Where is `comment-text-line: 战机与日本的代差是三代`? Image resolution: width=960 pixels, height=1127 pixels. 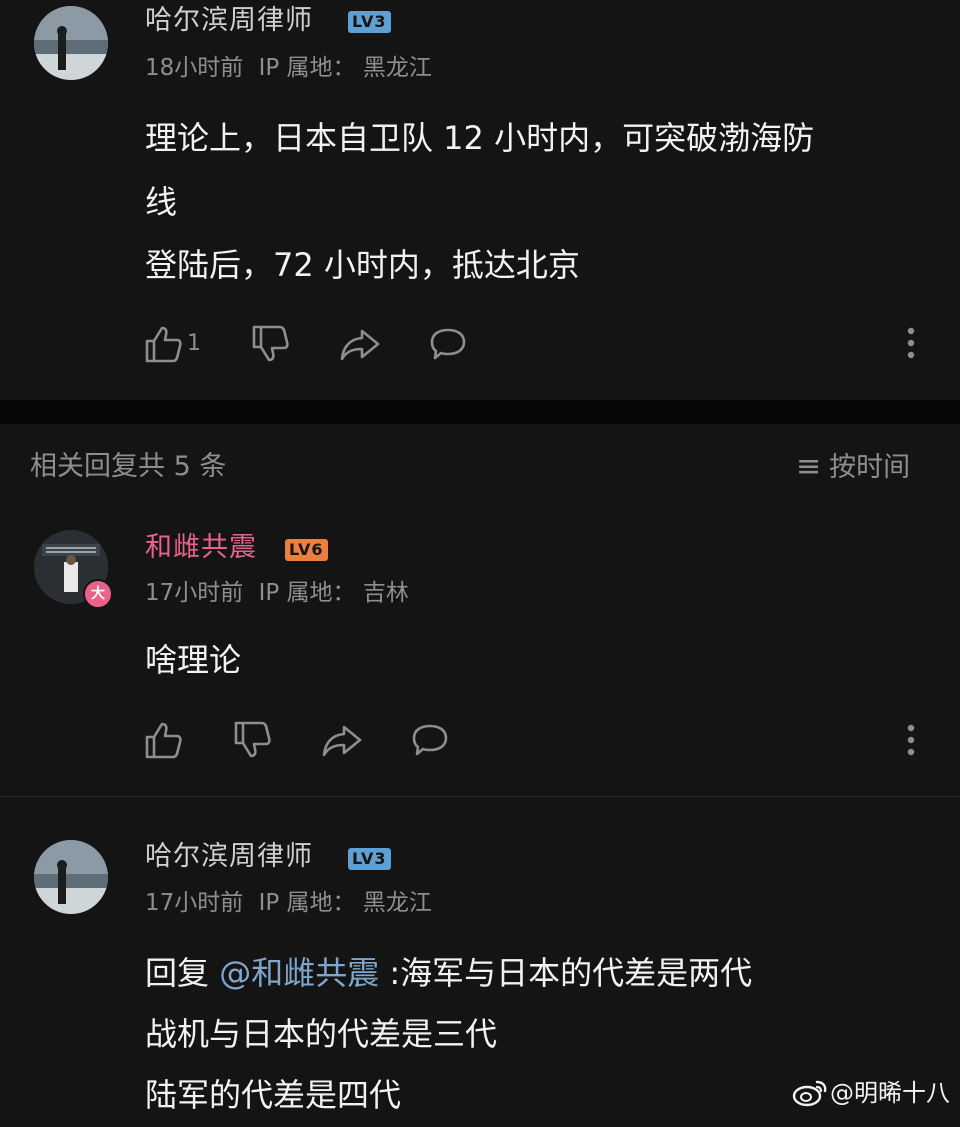
comment-text-line: 战机与日本的代差是三代 is located at coordinates (321, 1034).